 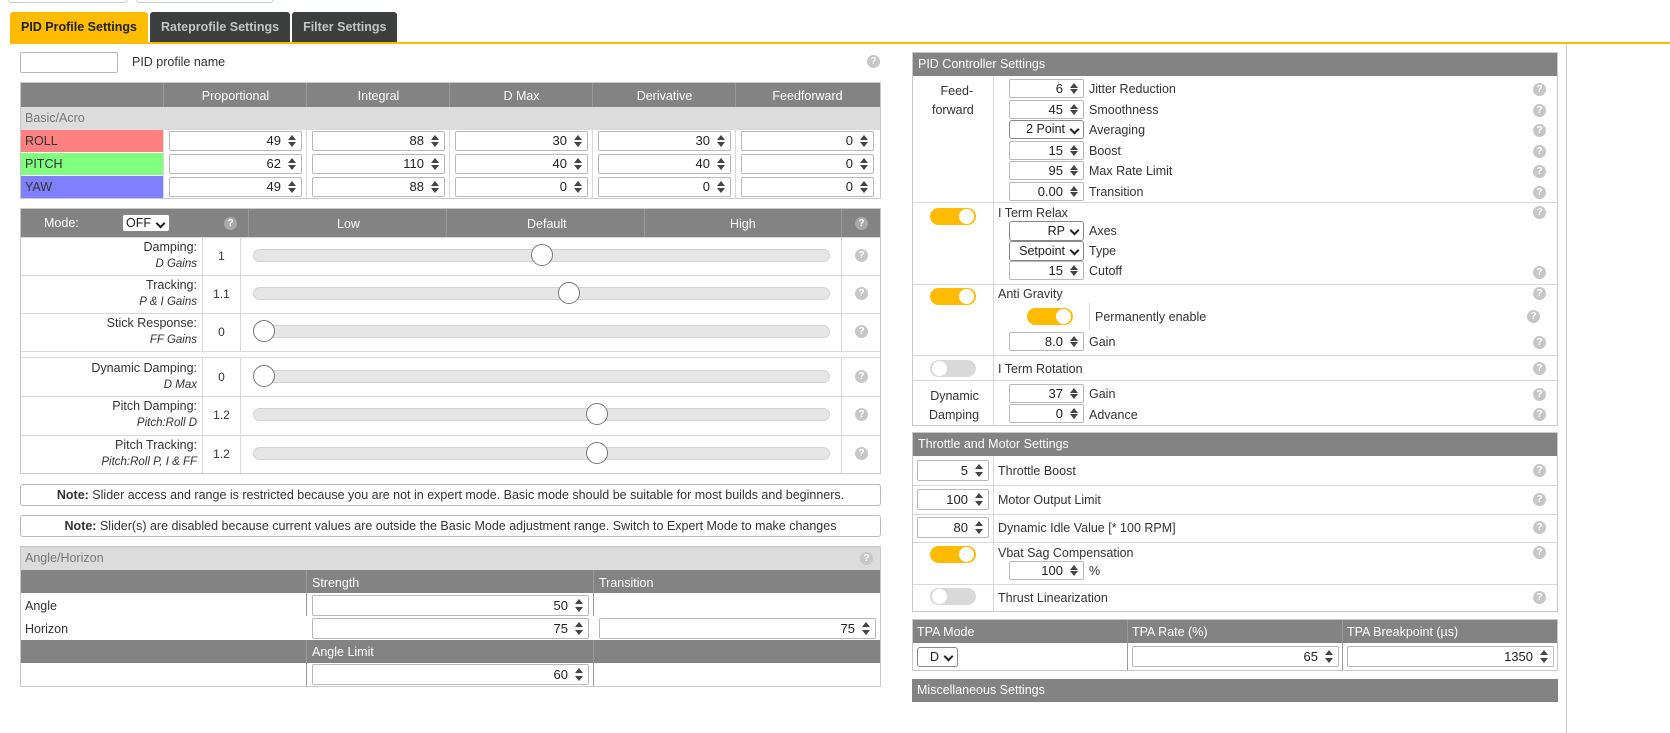 What do you see at coordinates (953, 368) in the screenshot?
I see `iterm-rotation-toggle` at bounding box center [953, 368].